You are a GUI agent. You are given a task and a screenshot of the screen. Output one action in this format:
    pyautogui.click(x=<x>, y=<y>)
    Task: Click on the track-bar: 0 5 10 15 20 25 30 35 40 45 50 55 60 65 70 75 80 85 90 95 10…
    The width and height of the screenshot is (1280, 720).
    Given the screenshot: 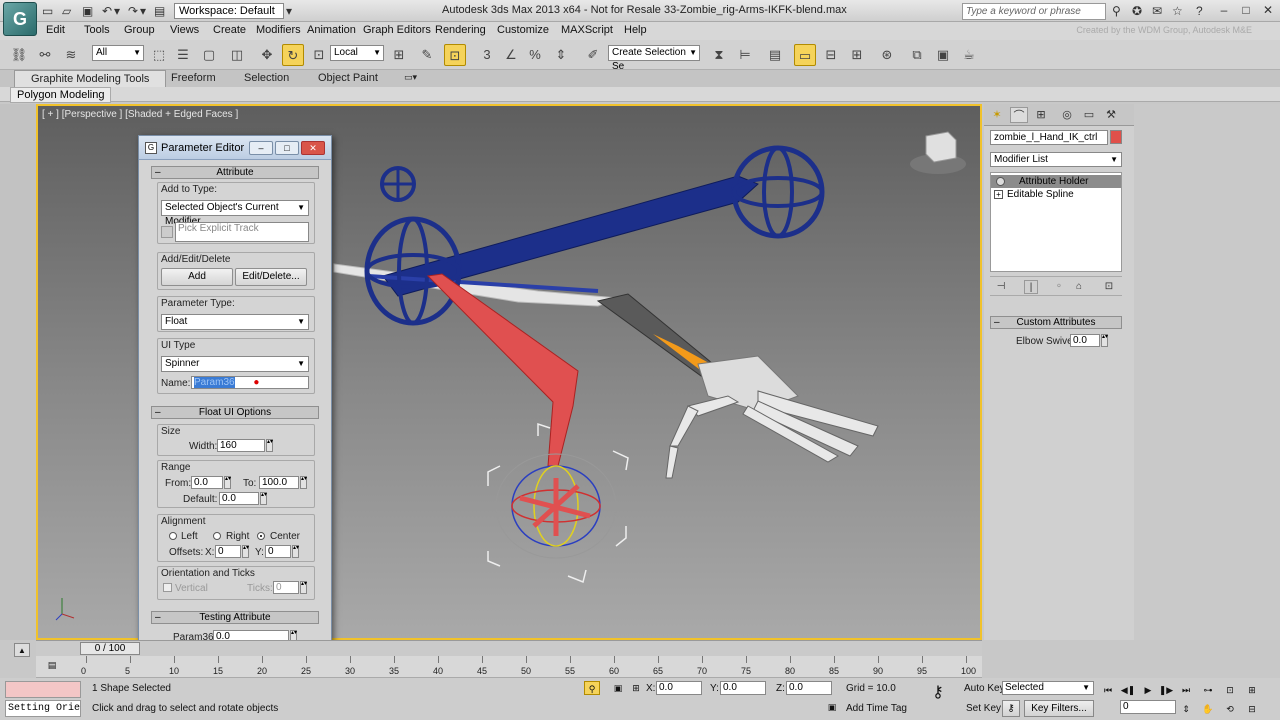 What is the action you would take?
    pyautogui.click(x=509, y=667)
    